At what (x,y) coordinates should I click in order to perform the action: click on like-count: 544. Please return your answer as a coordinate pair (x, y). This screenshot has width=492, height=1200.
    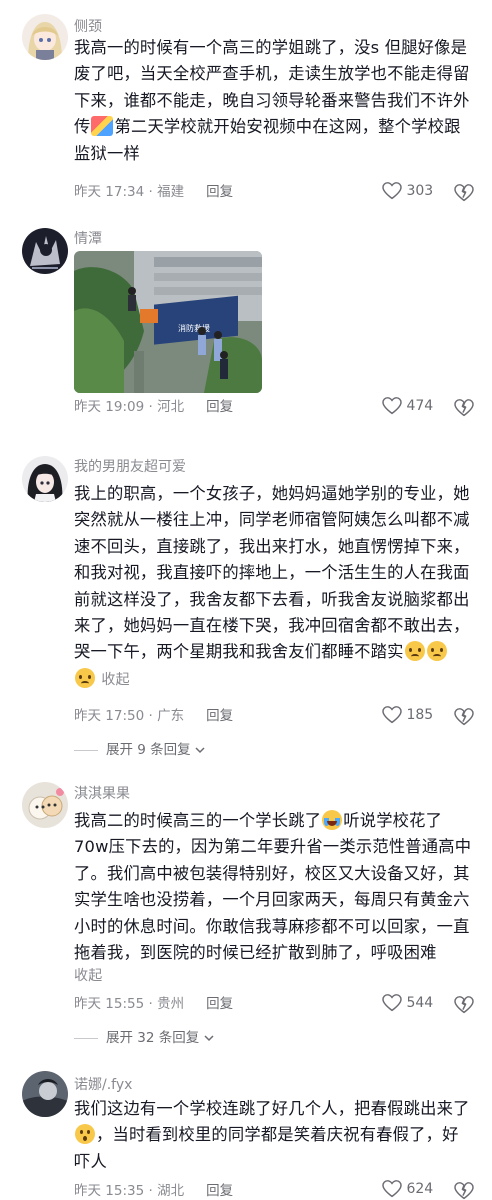
    Looking at the image, I should click on (420, 1003).